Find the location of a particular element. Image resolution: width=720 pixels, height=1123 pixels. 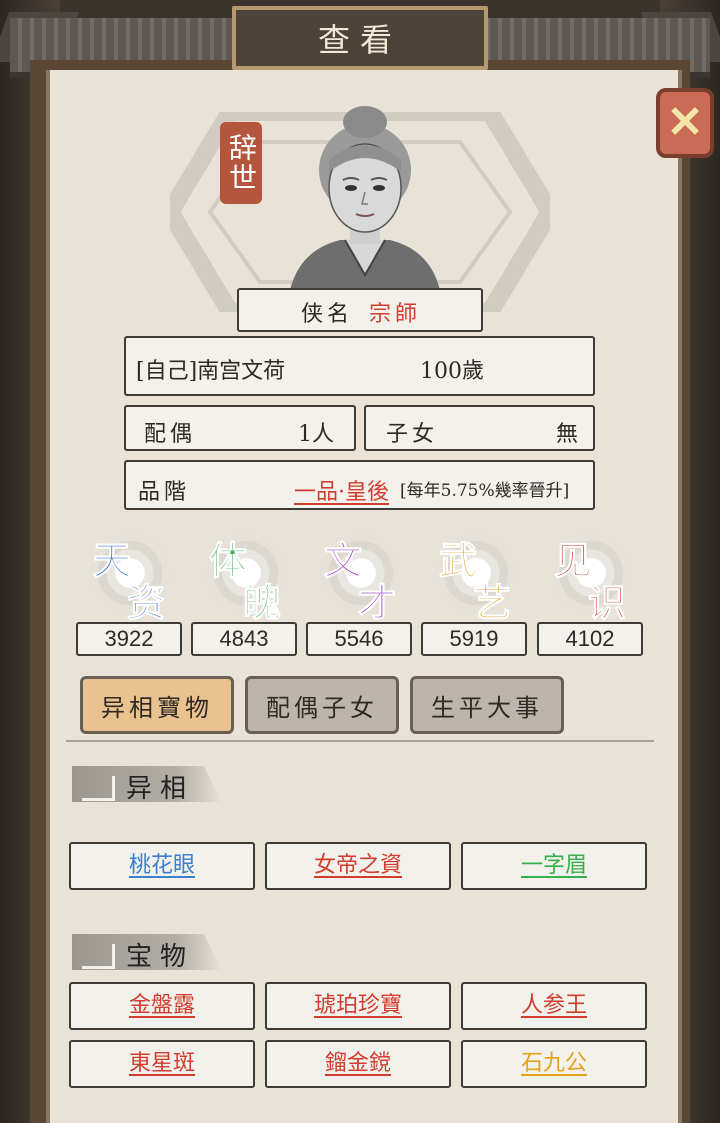

trait-item: 一字眉 is located at coordinates (554, 866).